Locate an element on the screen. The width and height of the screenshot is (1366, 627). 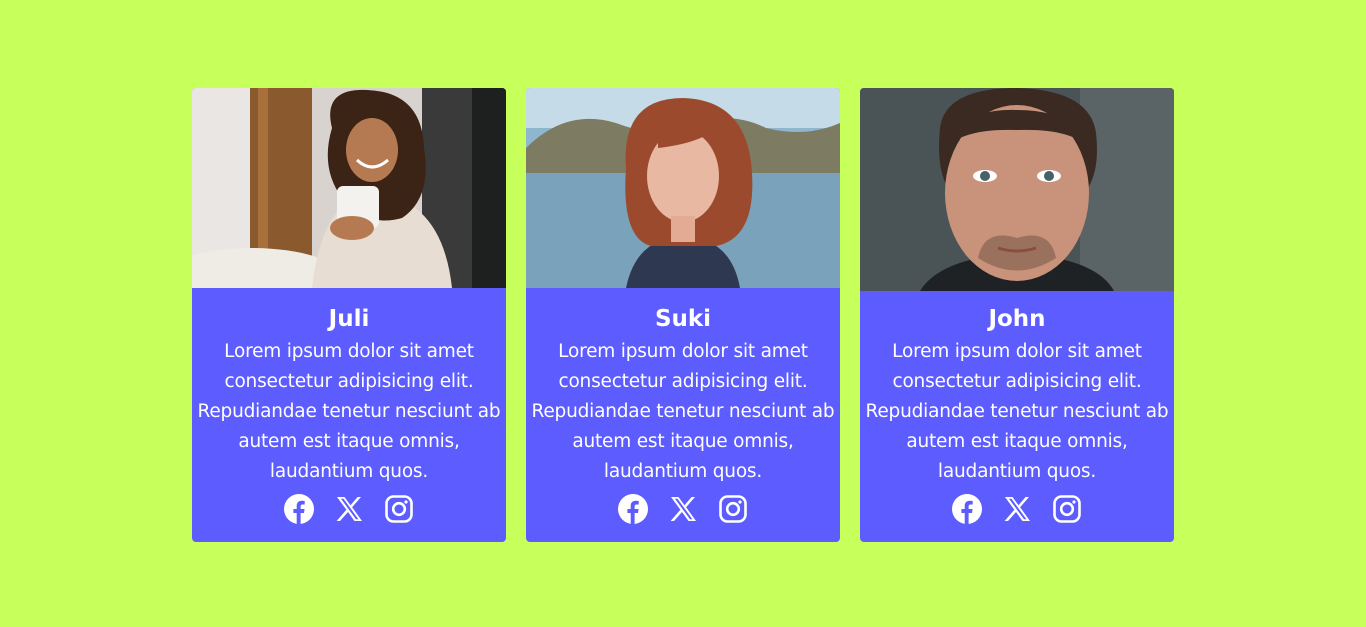
profile-name: Suki is located at coordinates (683, 319).